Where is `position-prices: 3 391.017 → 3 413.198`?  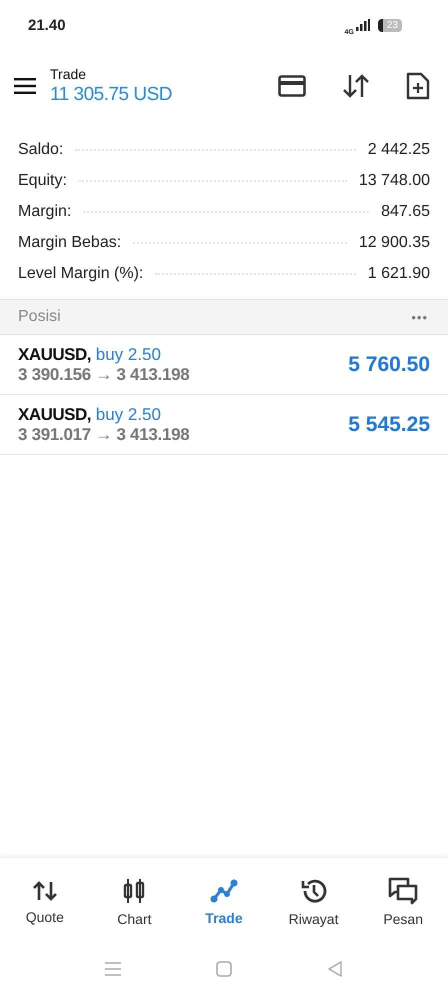
position-prices: 3 391.017 → 3 413.198 is located at coordinates (104, 434).